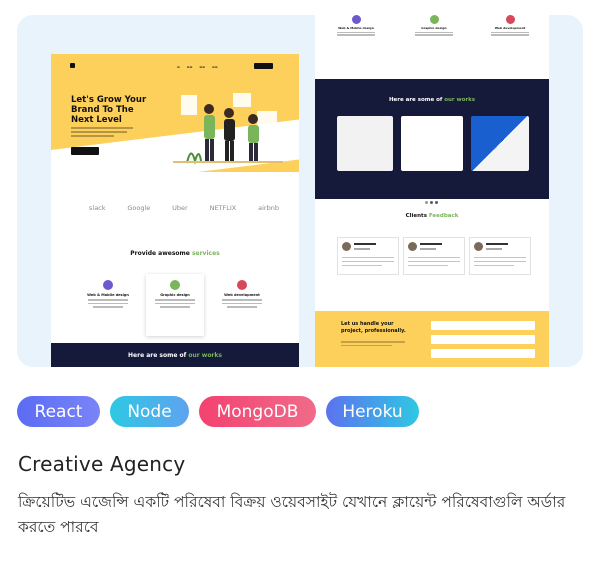  I want to click on feedback-title: Clients Feedback, so click(432, 216).